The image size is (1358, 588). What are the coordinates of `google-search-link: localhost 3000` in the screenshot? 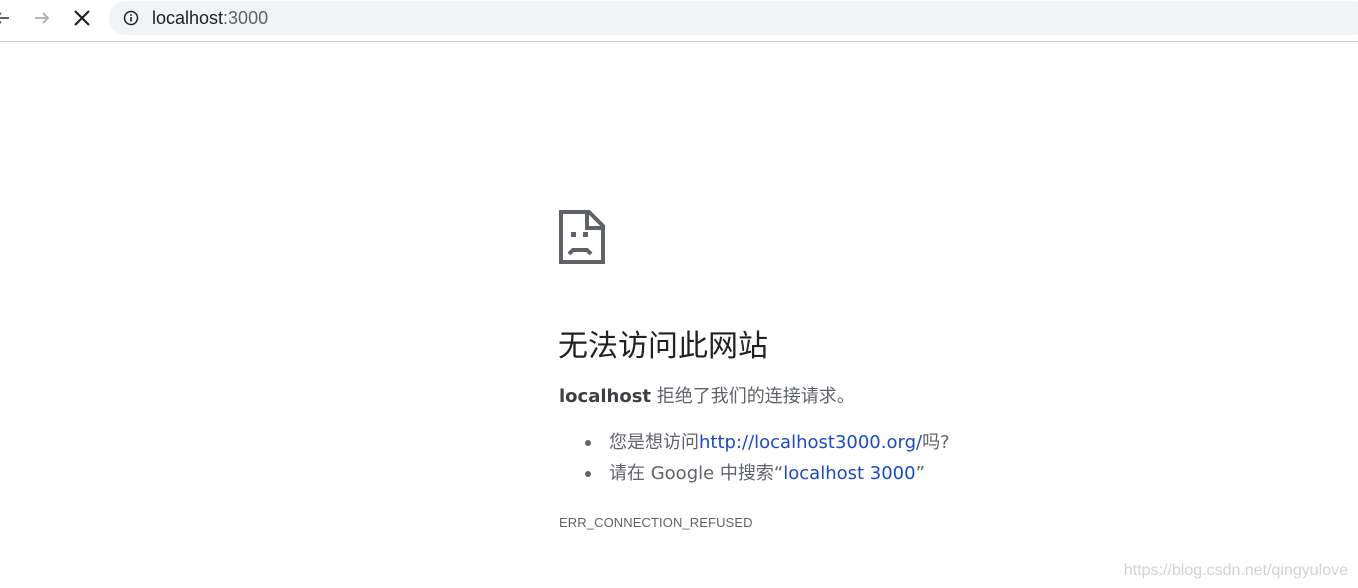 It's located at (849, 473).